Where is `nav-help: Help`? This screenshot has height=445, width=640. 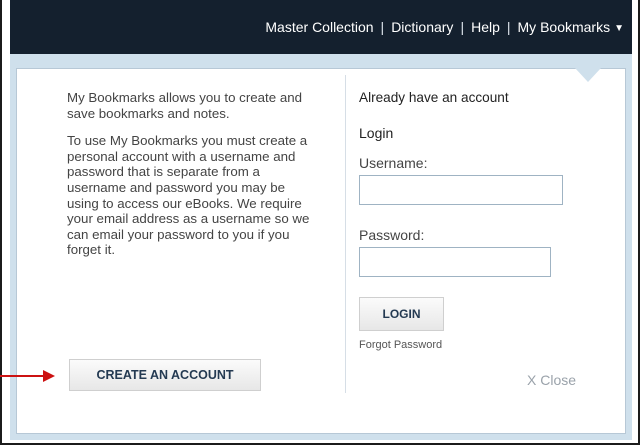 nav-help: Help is located at coordinates (485, 27).